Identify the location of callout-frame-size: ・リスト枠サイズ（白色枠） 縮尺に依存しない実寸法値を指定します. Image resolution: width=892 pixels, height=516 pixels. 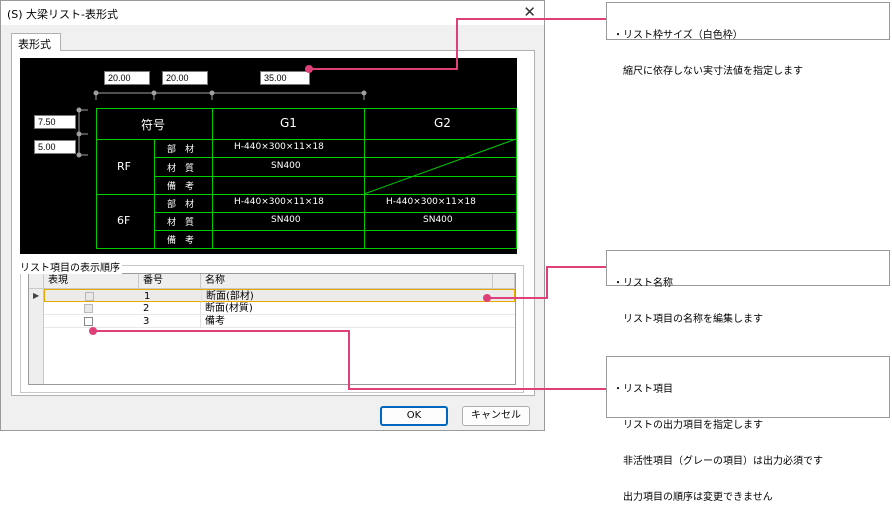
(748, 39).